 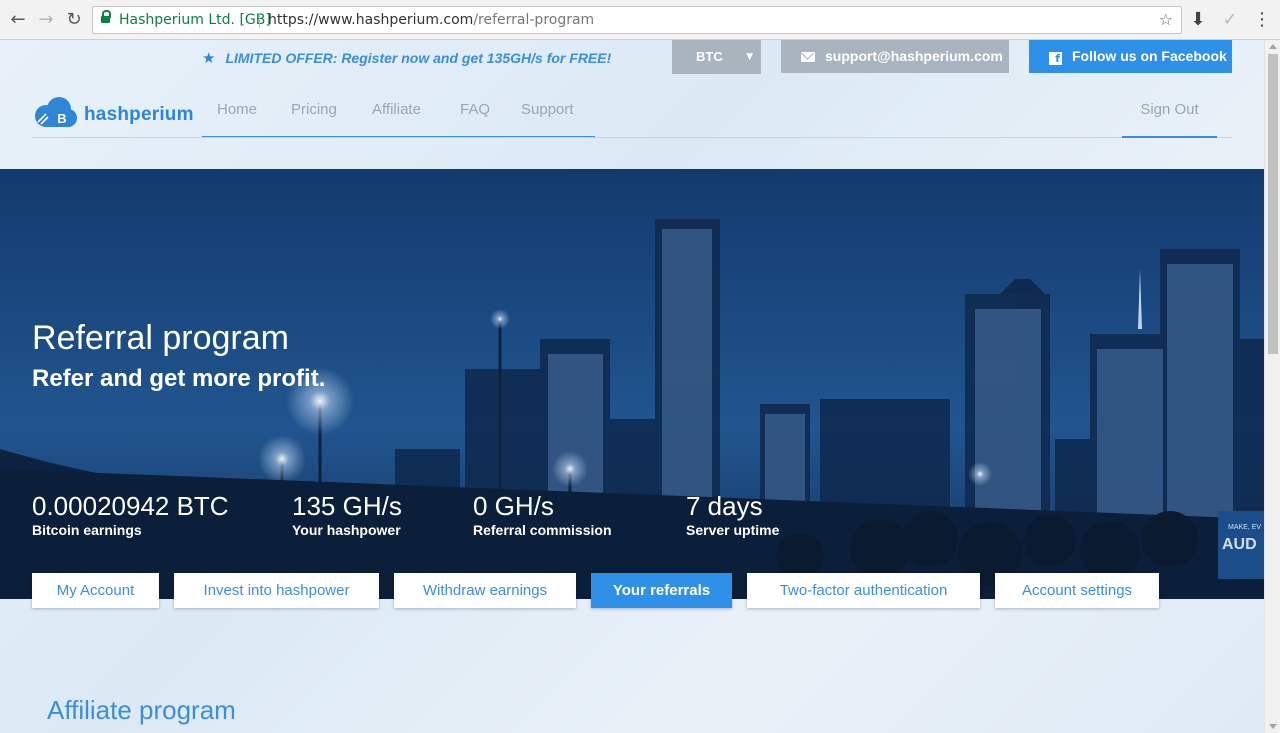 I want to click on svg-text: AUD, so click(x=1239, y=544).